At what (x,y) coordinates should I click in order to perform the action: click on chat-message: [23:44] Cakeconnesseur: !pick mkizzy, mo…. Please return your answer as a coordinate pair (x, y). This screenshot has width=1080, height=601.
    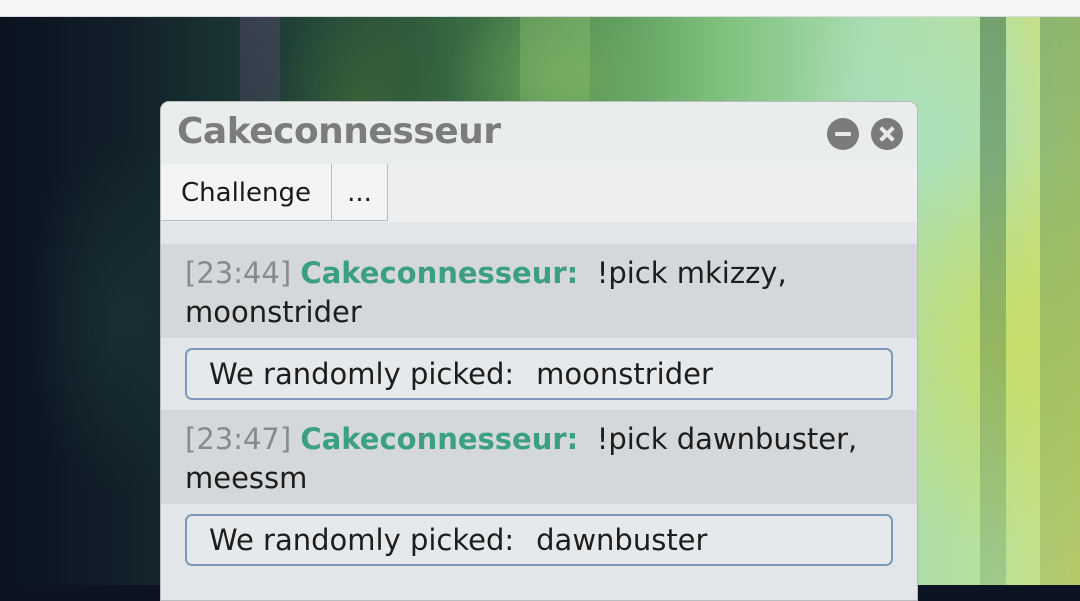
    Looking at the image, I should click on (539, 291).